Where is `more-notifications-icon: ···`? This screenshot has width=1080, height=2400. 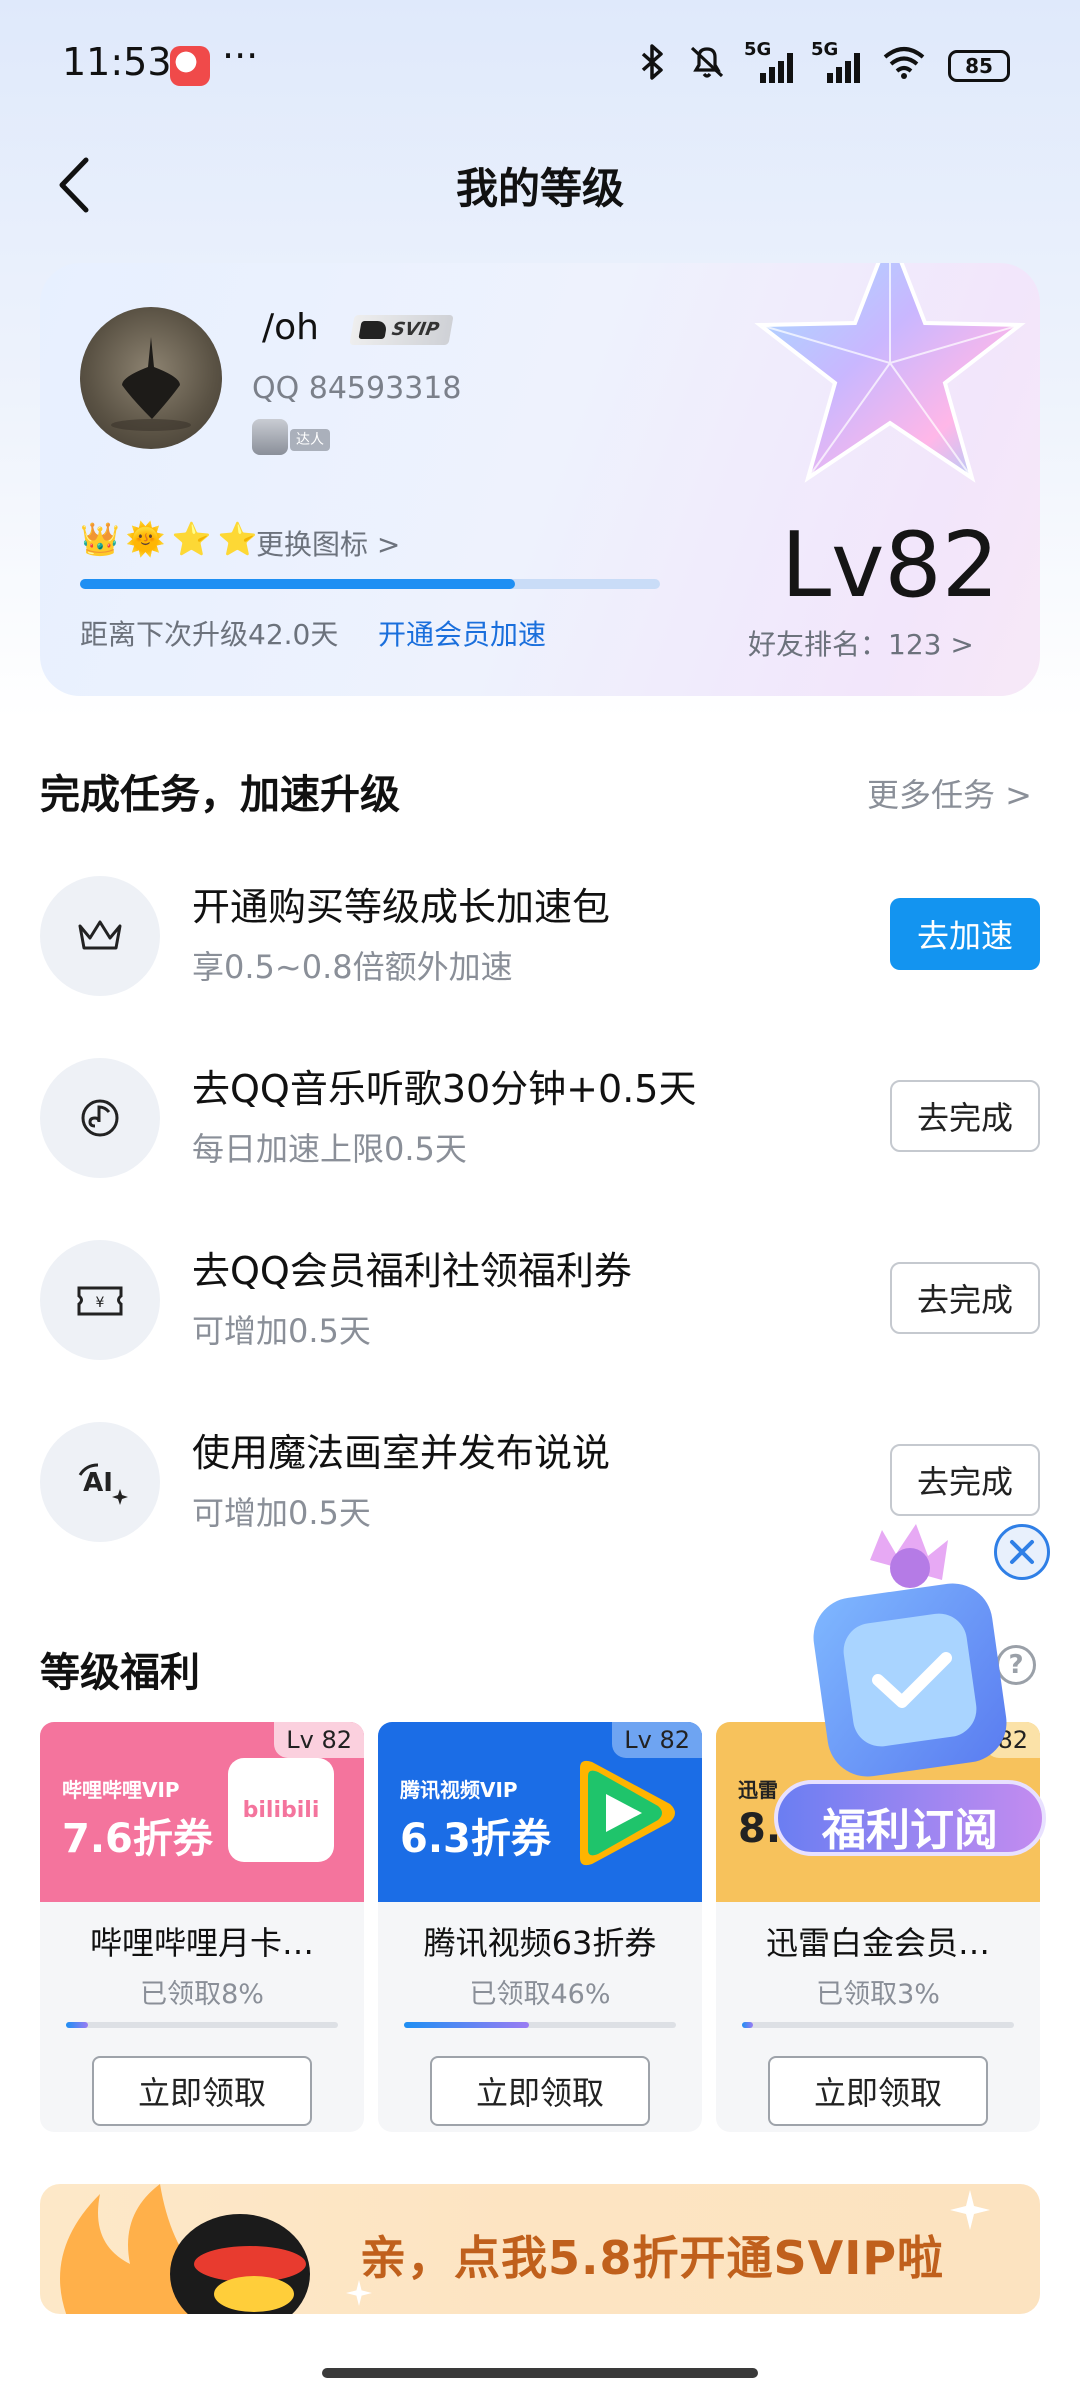
more-notifications-icon: ··· is located at coordinates (240, 56).